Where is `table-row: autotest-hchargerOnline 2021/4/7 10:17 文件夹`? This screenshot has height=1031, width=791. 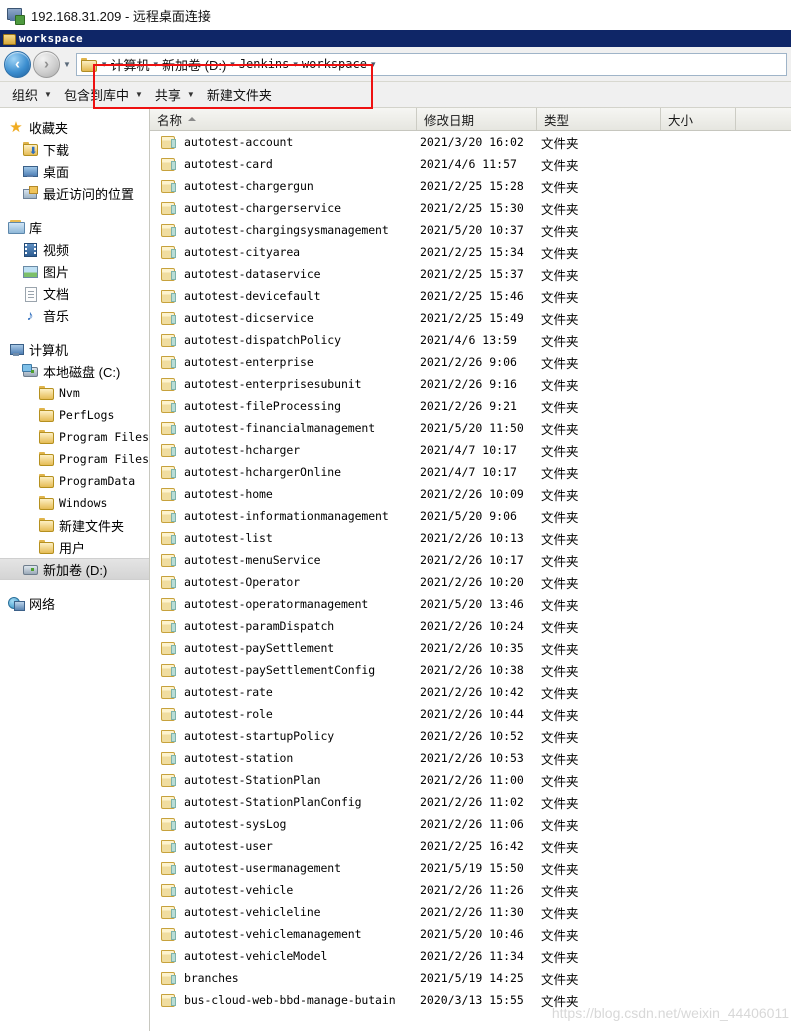
table-row: autotest-hchargerOnline 2021/4/7 10:17 文件夹 is located at coordinates (470, 472).